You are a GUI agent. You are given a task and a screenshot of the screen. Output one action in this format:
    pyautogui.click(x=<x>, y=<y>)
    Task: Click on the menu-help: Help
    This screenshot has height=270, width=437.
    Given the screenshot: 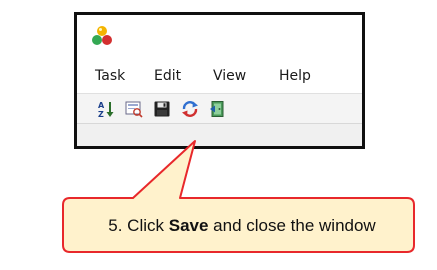 What is the action you would take?
    pyautogui.click(x=295, y=76)
    